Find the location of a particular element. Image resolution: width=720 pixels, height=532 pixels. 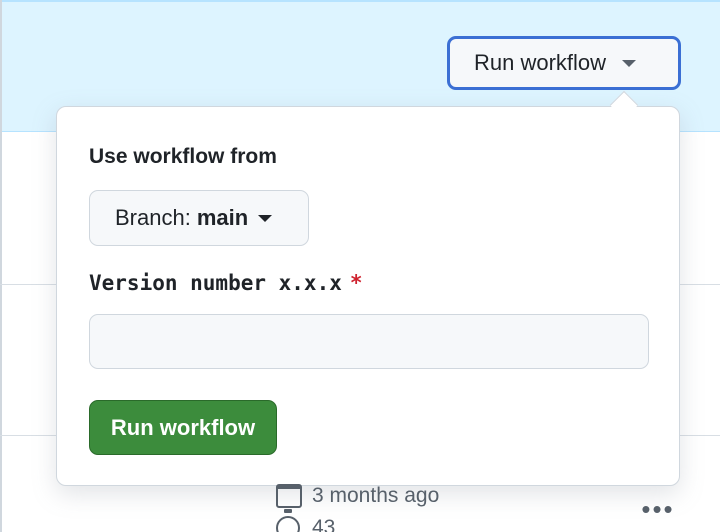

branch-prefix: Branch: is located at coordinates (153, 217).